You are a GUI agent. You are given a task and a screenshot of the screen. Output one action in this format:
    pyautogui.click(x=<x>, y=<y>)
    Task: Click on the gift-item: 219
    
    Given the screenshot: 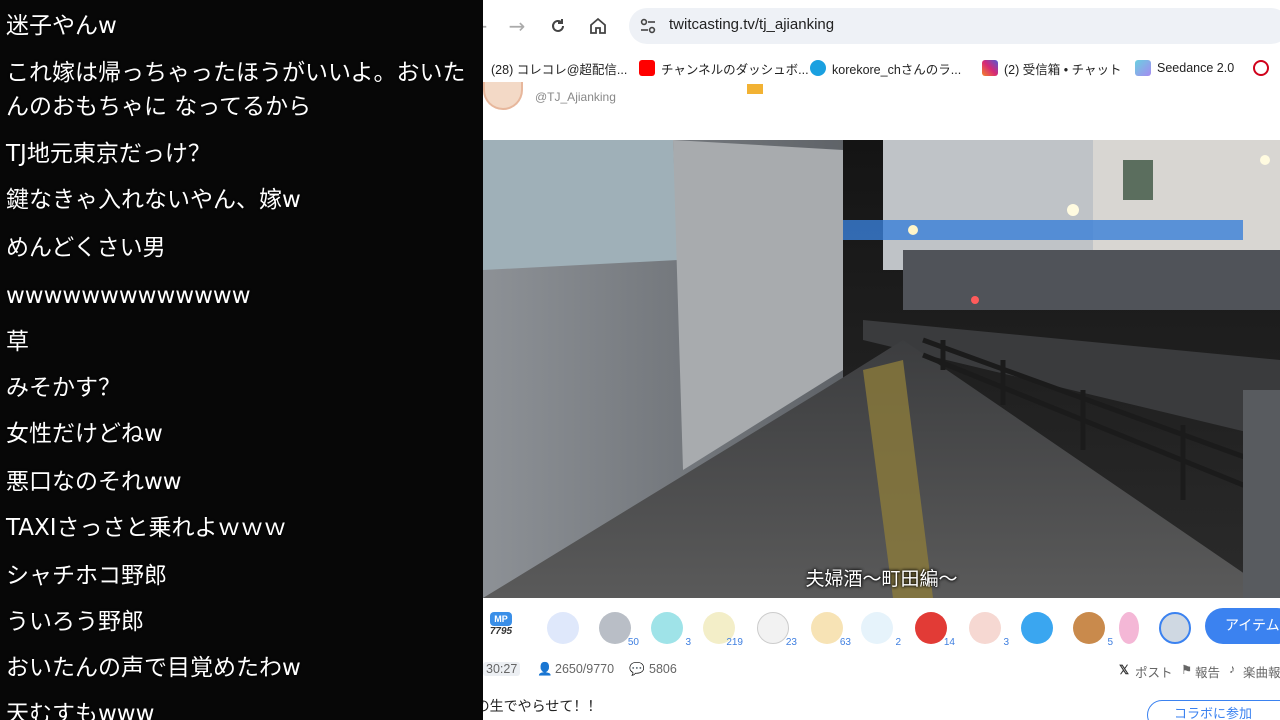 What is the action you would take?
    pyautogui.click(x=721, y=629)
    